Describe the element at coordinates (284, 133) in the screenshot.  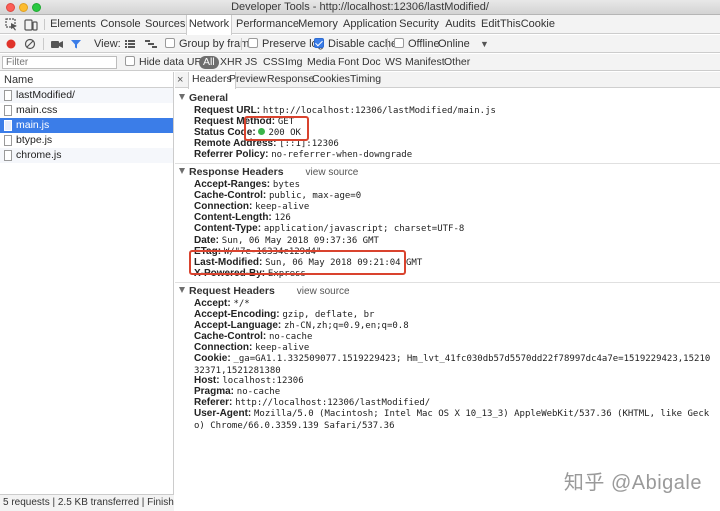
I see `header-value: 200 OK` at that location.